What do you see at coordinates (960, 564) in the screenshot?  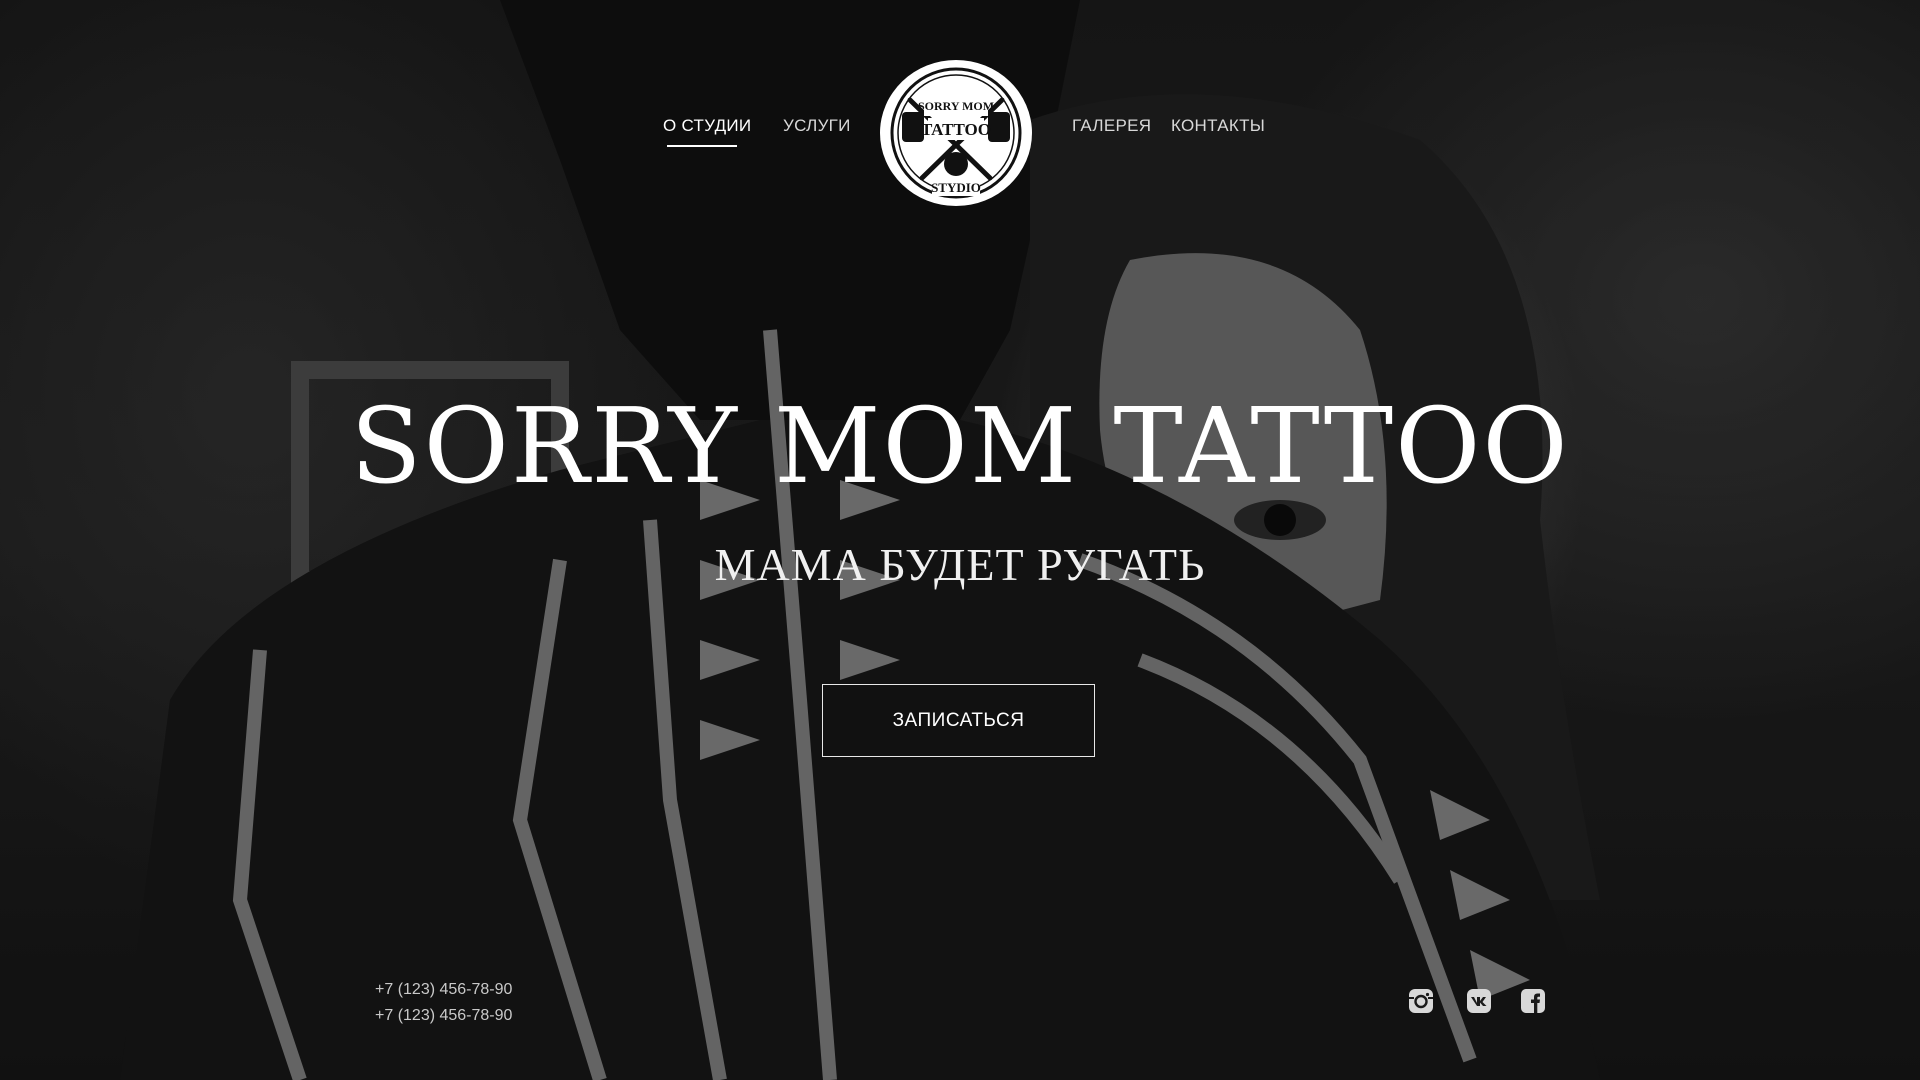 I see `hero-subtitle: МАМА БУДЕТ РУГАТЬ` at bounding box center [960, 564].